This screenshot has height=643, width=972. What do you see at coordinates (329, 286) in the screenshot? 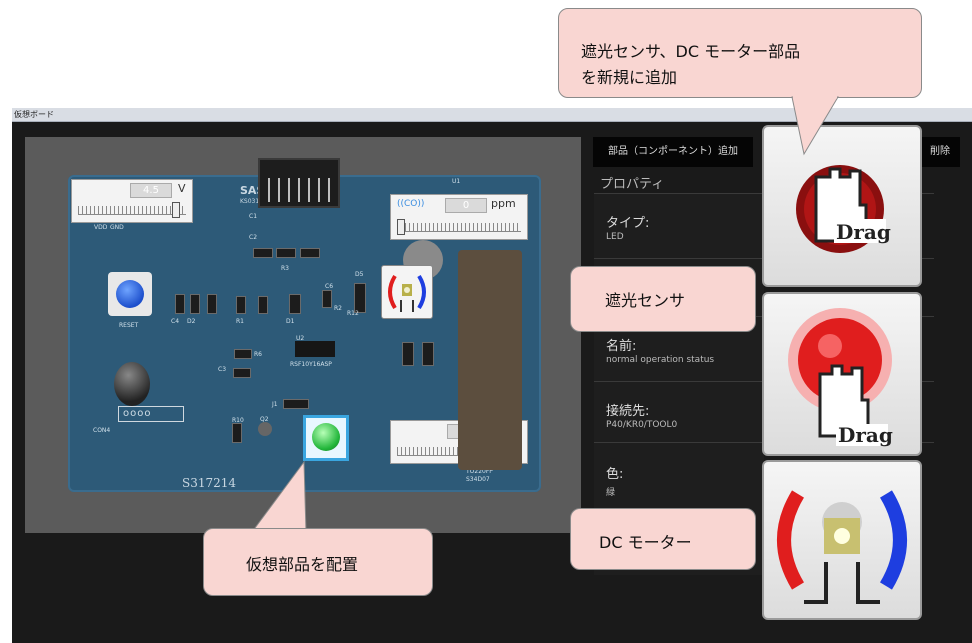
I see `label-c6: C6` at bounding box center [329, 286].